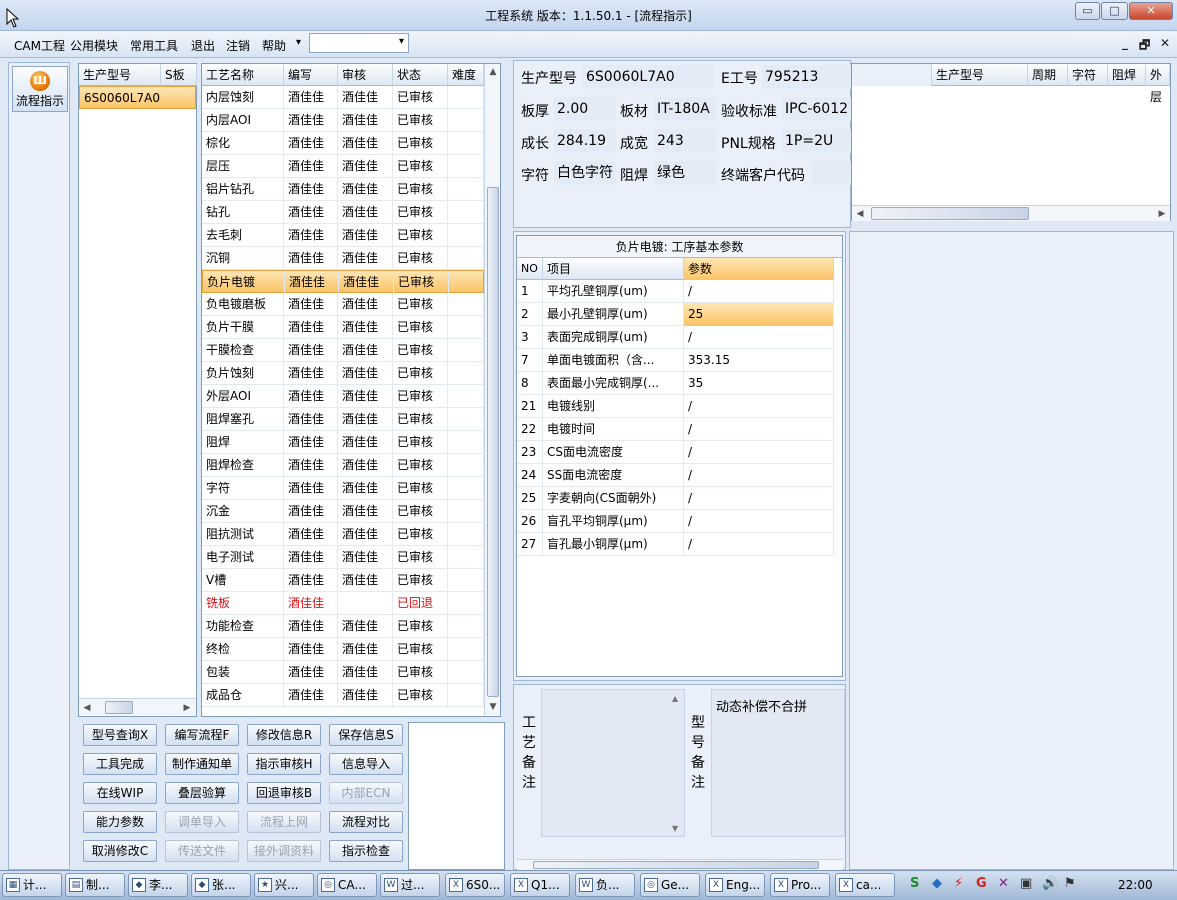  Describe the element at coordinates (343, 603) in the screenshot. I see `table-row: 铣板 酒佳佳 已回退` at that location.